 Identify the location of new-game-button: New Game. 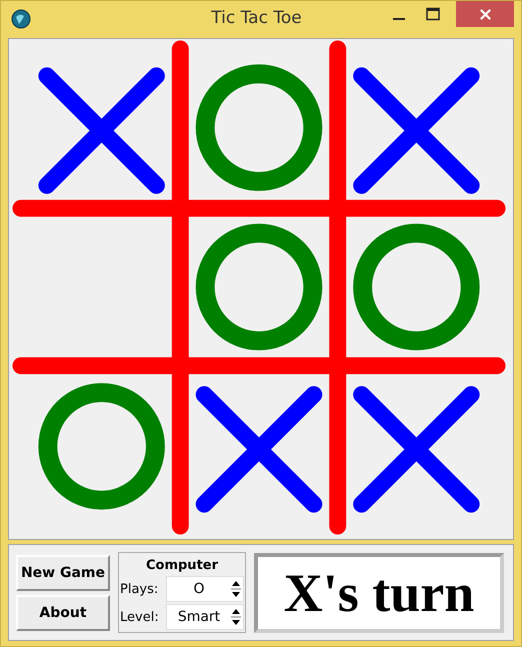
(63, 572).